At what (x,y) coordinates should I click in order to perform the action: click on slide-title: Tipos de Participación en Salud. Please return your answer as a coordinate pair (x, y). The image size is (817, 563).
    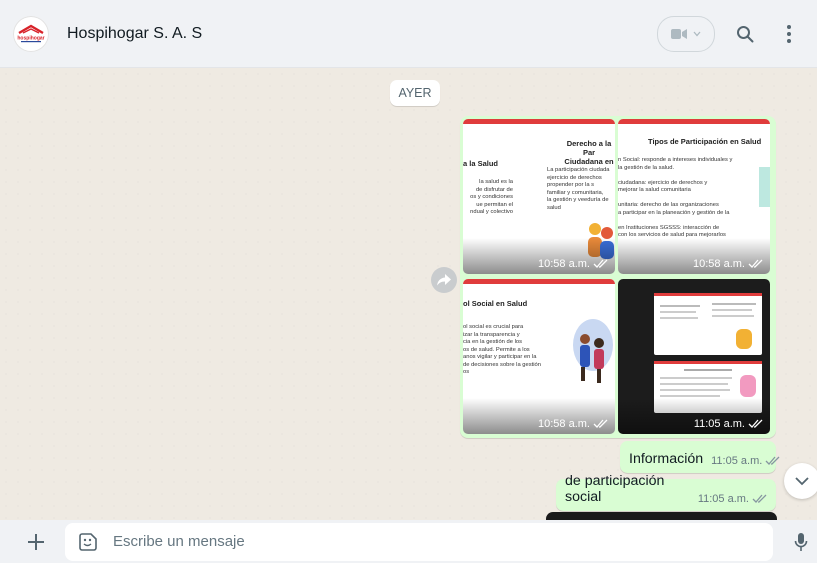
    Looking at the image, I should click on (705, 141).